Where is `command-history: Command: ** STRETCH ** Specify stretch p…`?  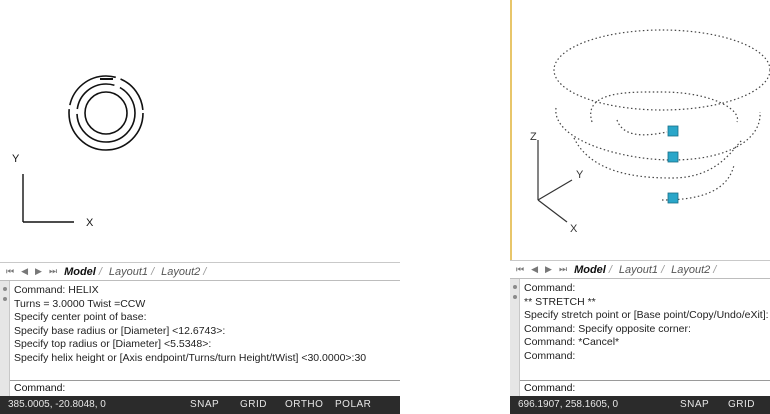
command-history: Command: ** STRETCH ** Specify stretch p… is located at coordinates (646, 323).